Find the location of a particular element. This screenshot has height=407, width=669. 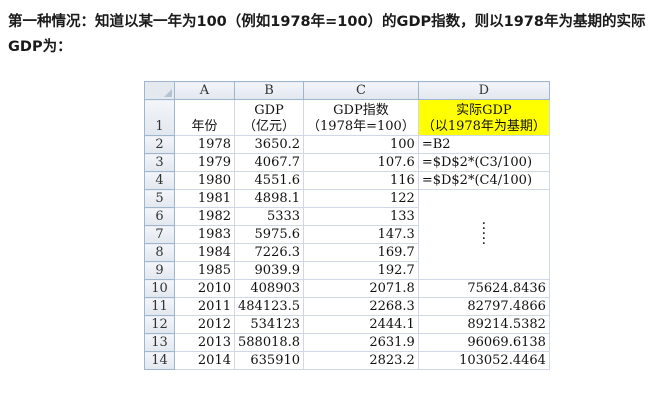

column-header-c: C is located at coordinates (361, 90).